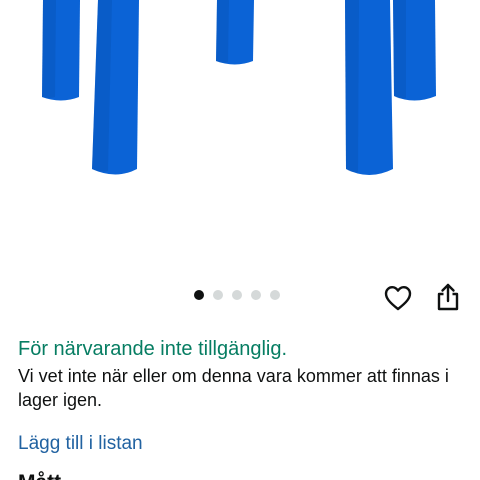 This screenshot has height=480, width=480. I want to click on share-button, so click(448, 297).